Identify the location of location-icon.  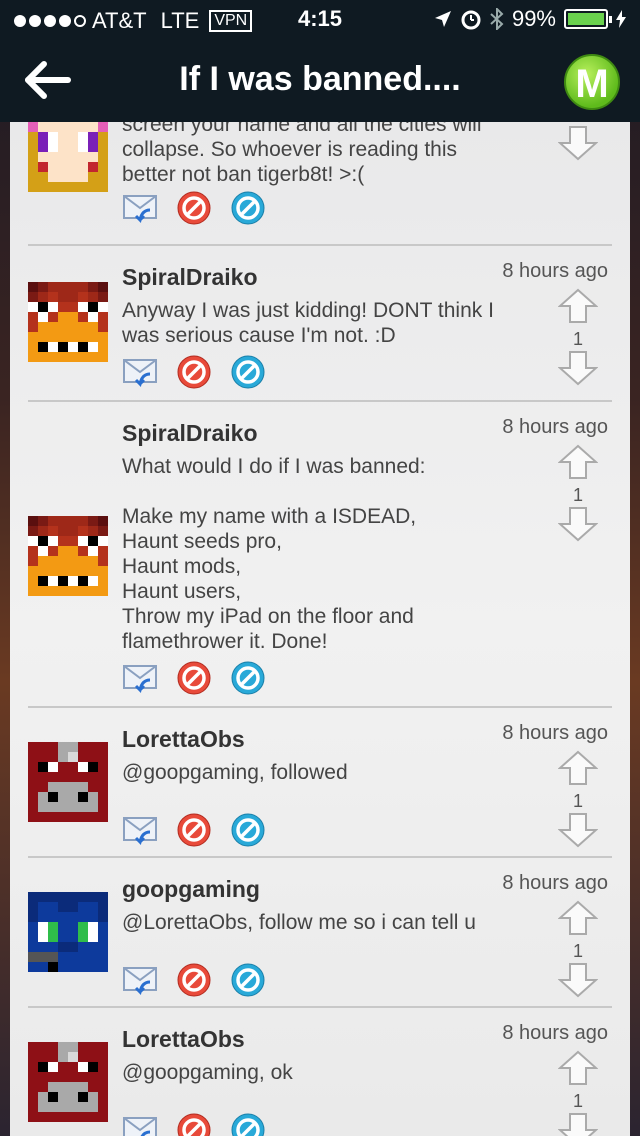
(442, 19).